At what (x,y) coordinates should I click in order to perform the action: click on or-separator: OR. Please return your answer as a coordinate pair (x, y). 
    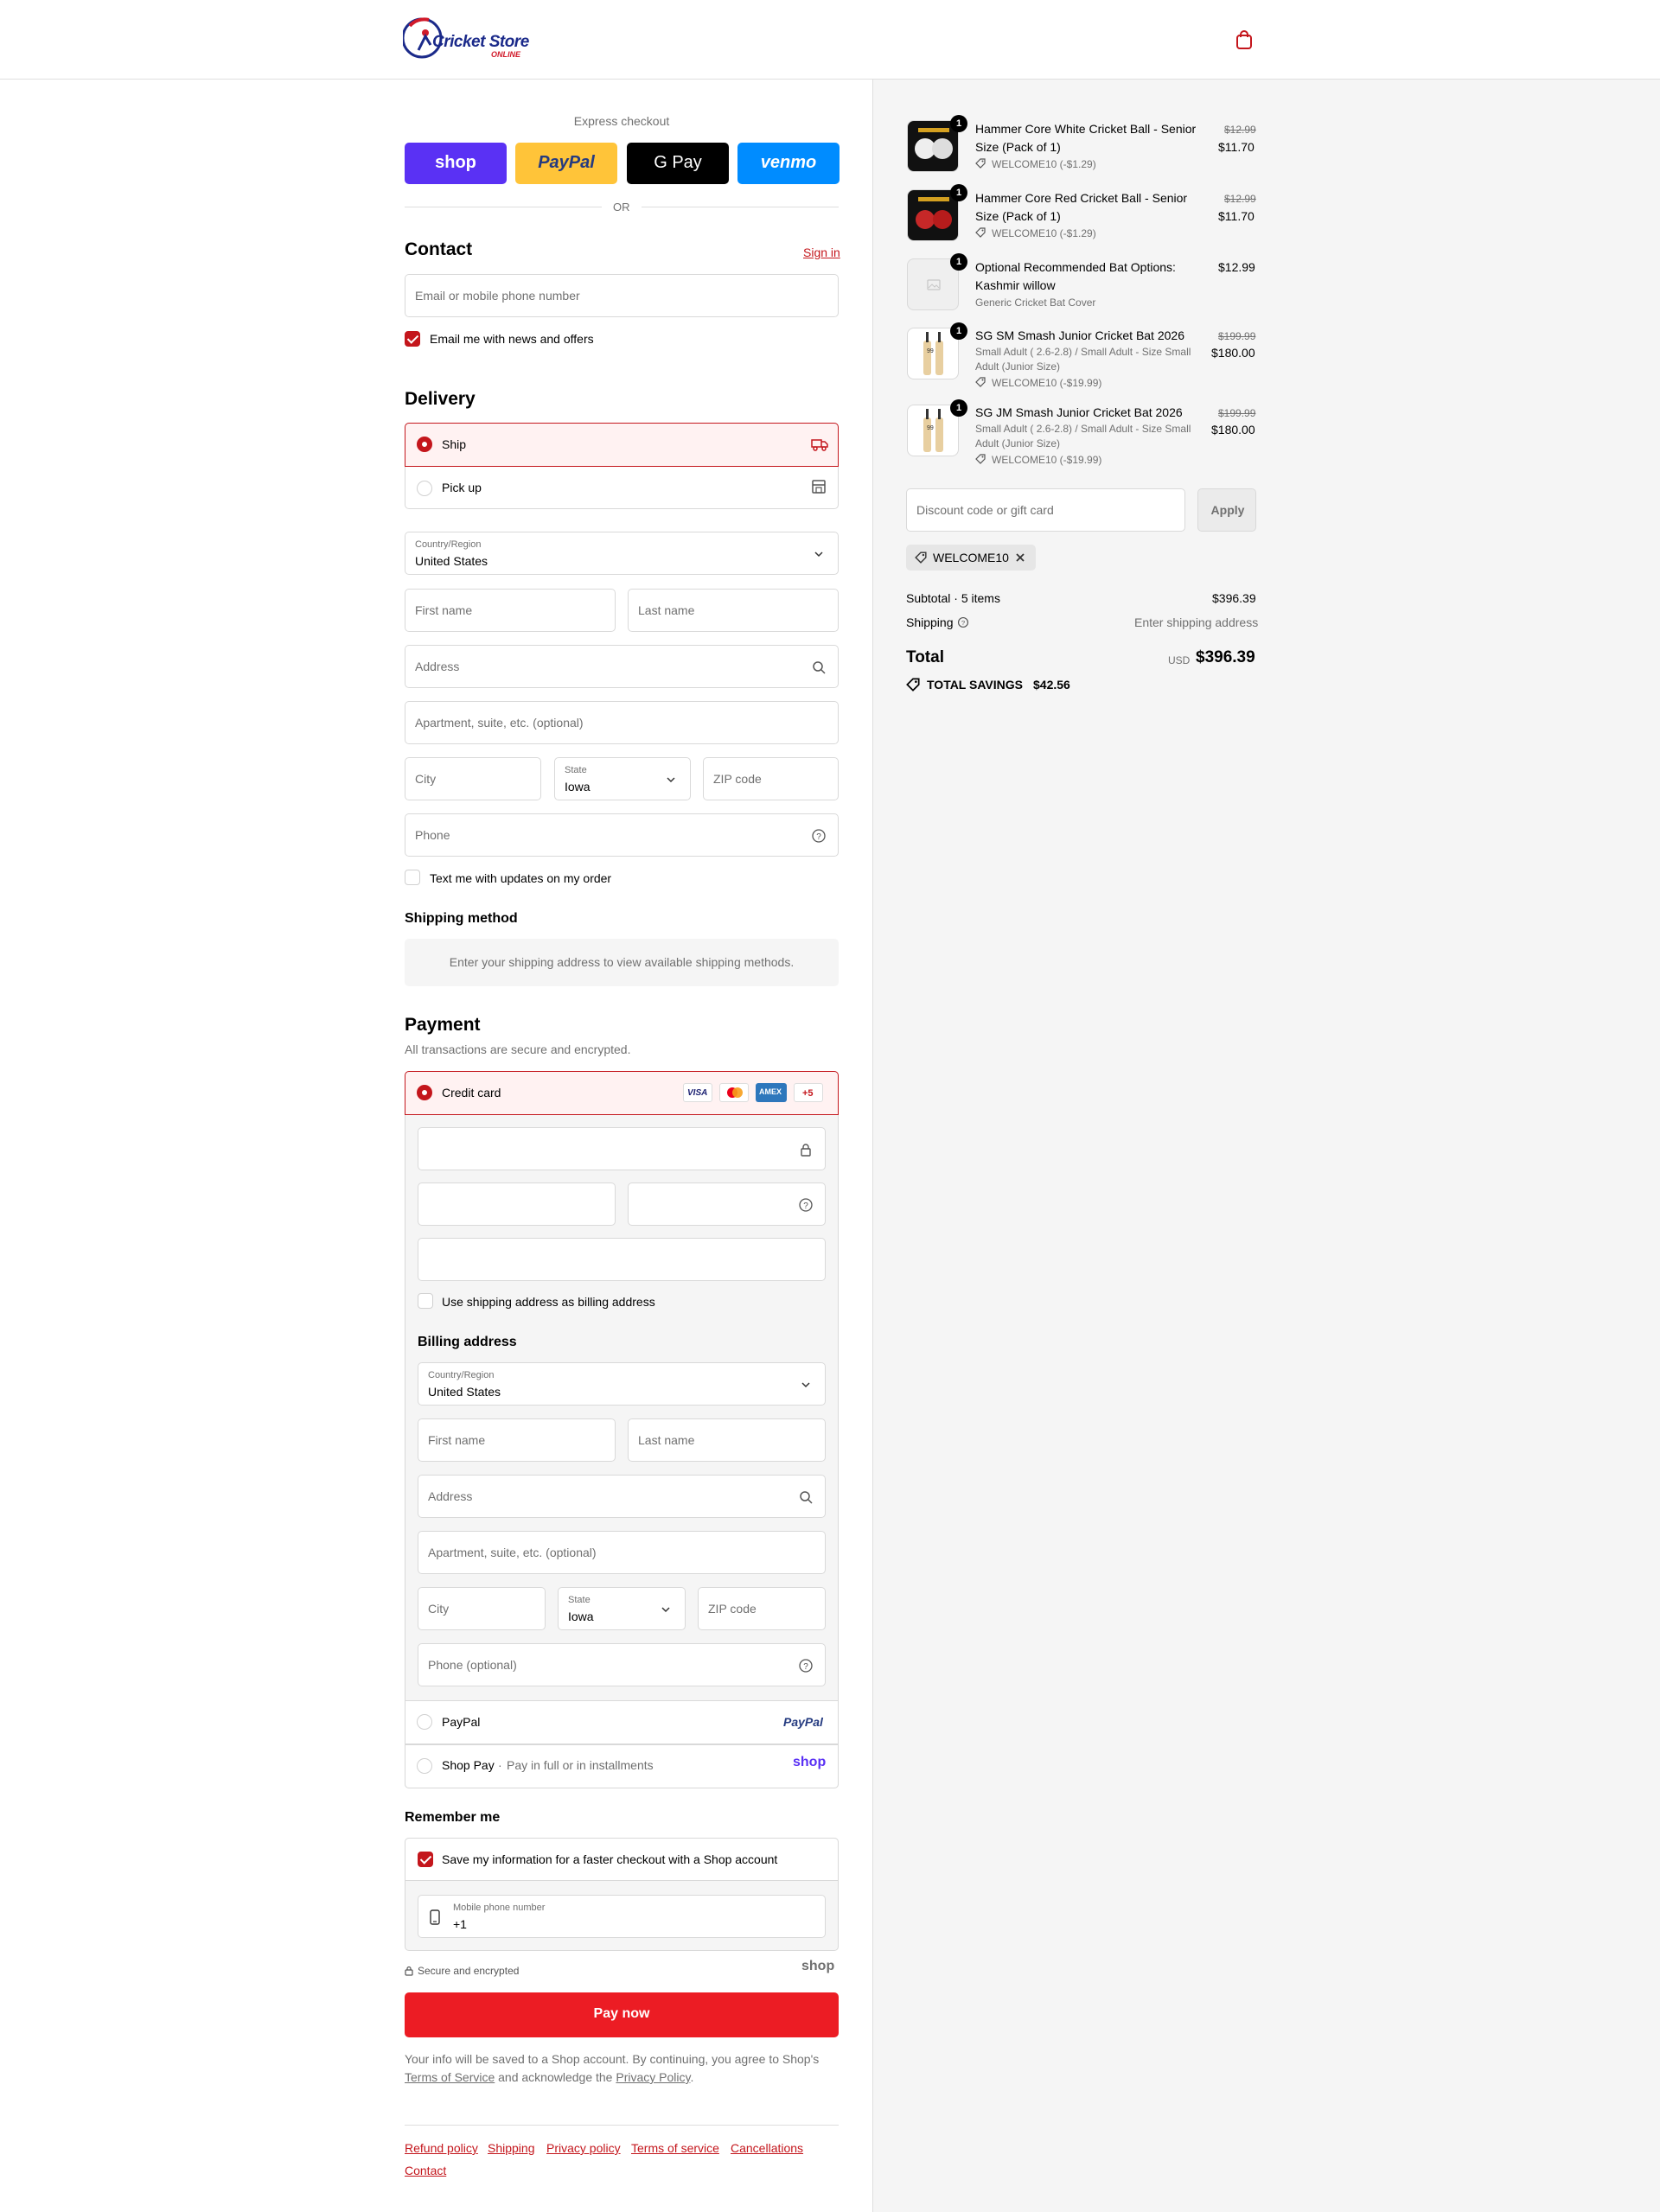
    Looking at the image, I should click on (621, 207).